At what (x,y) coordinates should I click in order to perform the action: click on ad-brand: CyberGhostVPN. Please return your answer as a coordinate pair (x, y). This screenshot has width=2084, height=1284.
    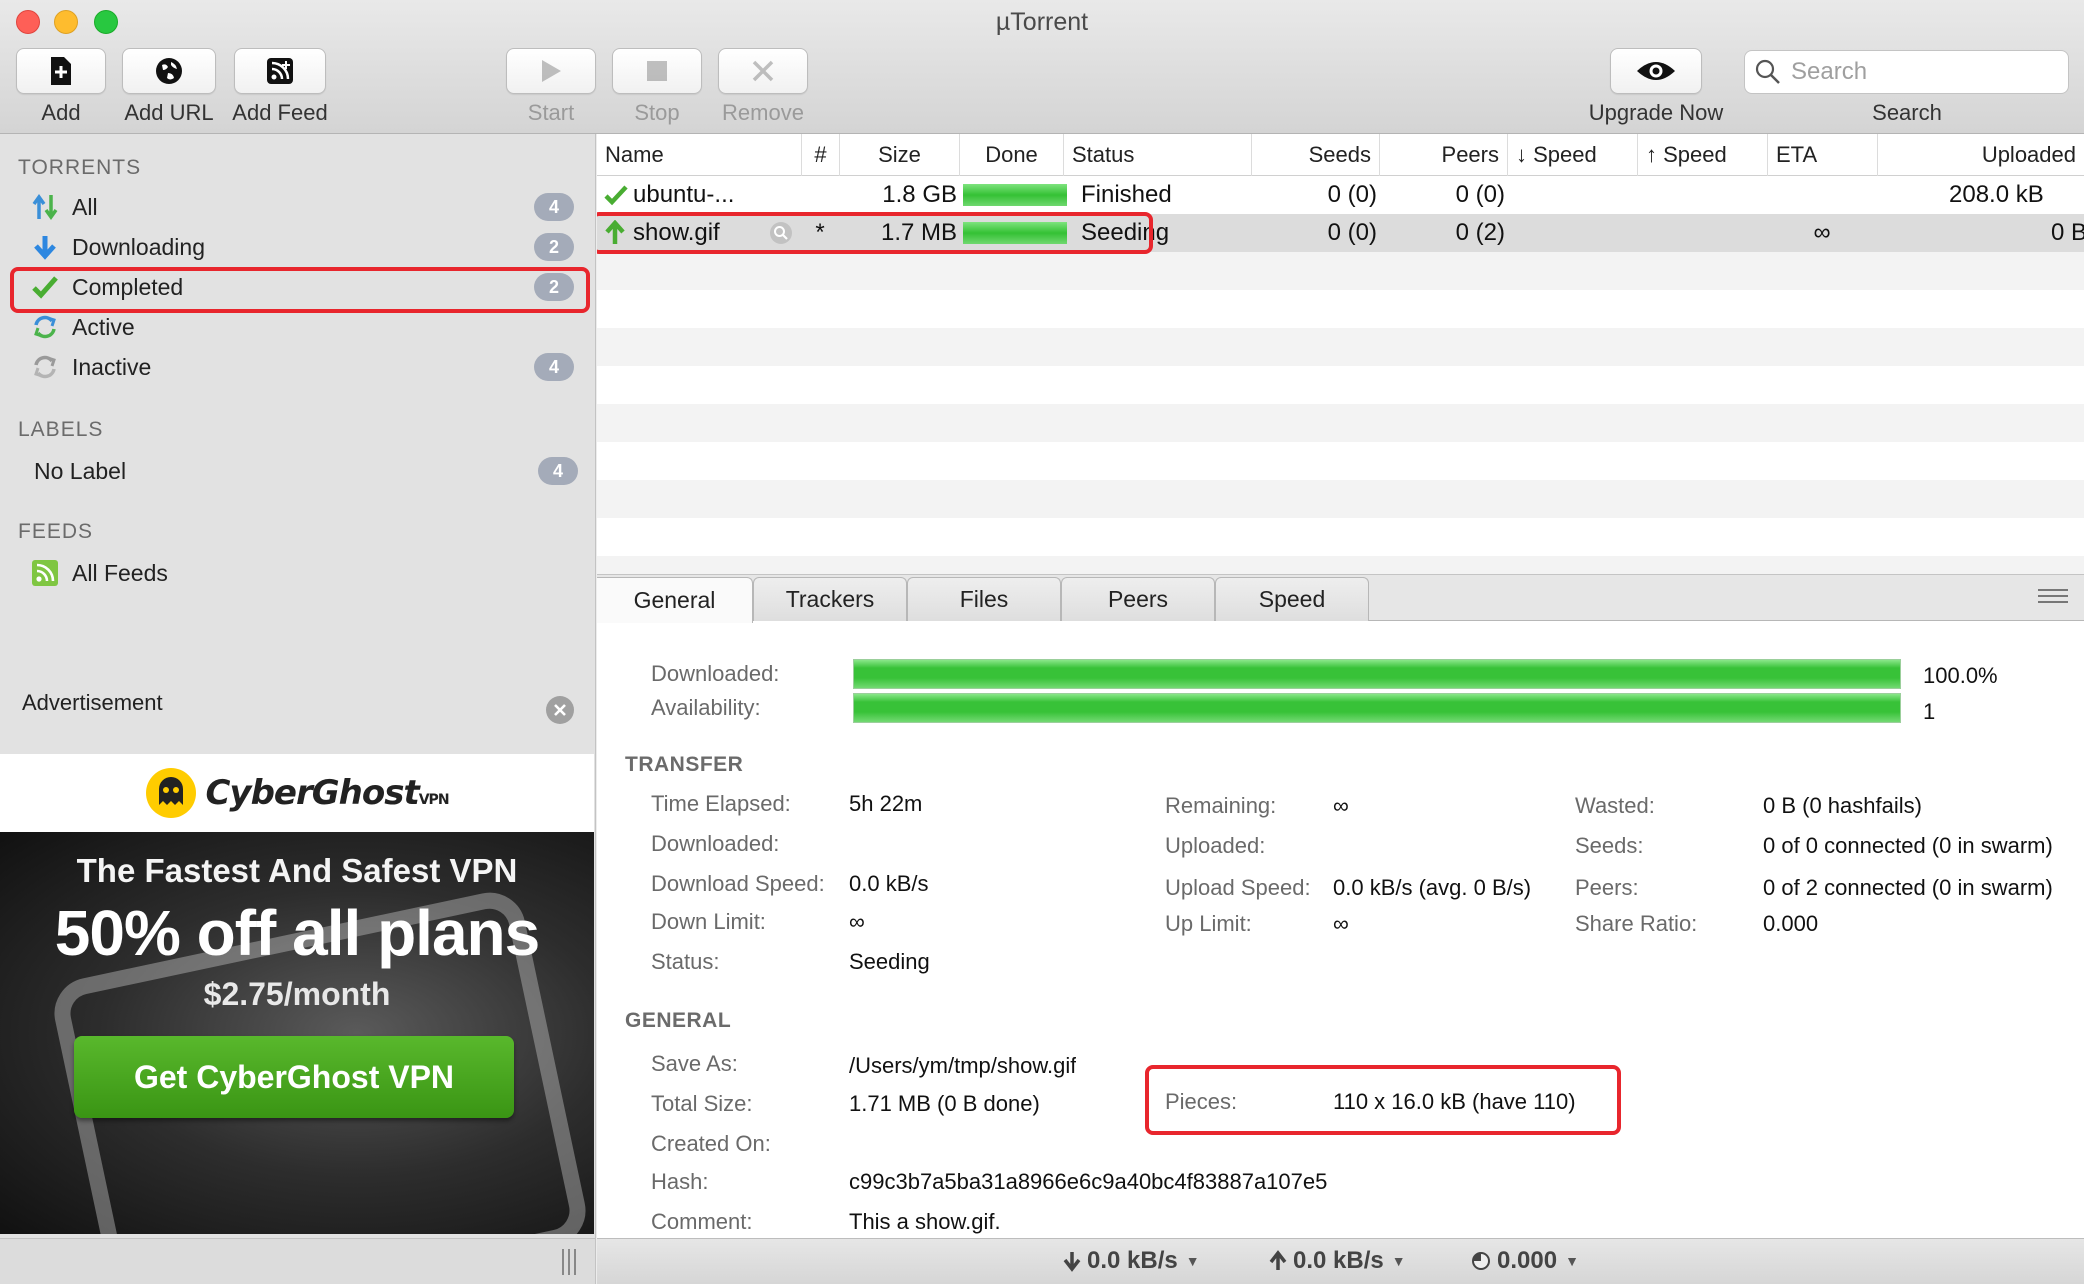
    Looking at the image, I should click on (327, 793).